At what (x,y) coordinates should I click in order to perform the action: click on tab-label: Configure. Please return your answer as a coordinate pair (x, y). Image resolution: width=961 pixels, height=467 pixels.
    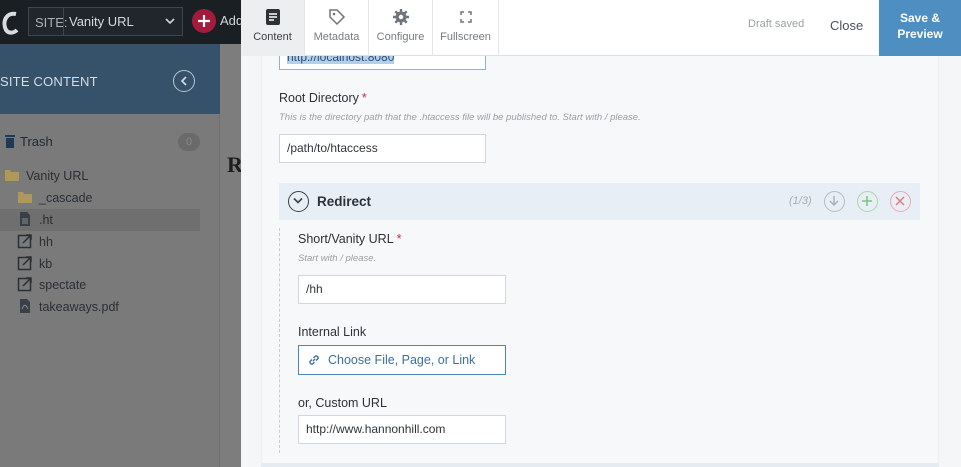
    Looking at the image, I should click on (400, 37).